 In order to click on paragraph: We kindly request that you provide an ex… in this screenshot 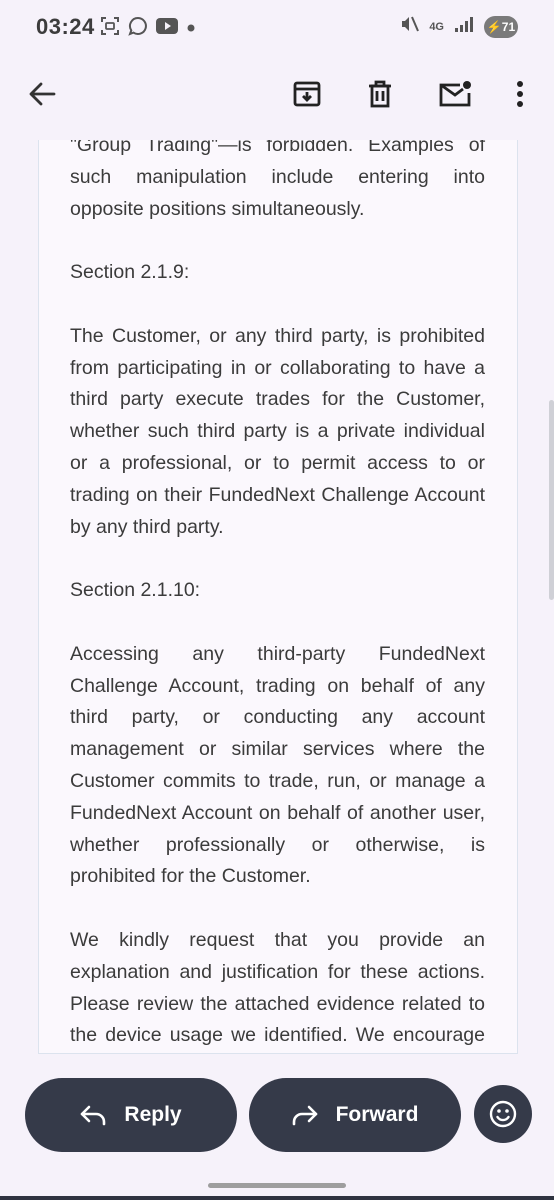, I will do `click(277, 987)`.